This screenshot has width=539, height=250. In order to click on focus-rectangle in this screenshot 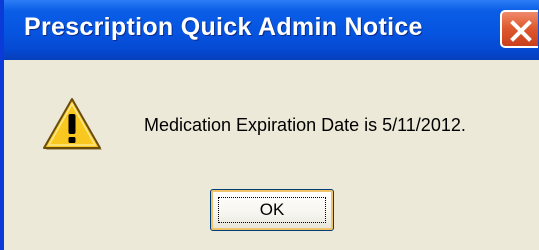, I will do `click(272, 210)`.